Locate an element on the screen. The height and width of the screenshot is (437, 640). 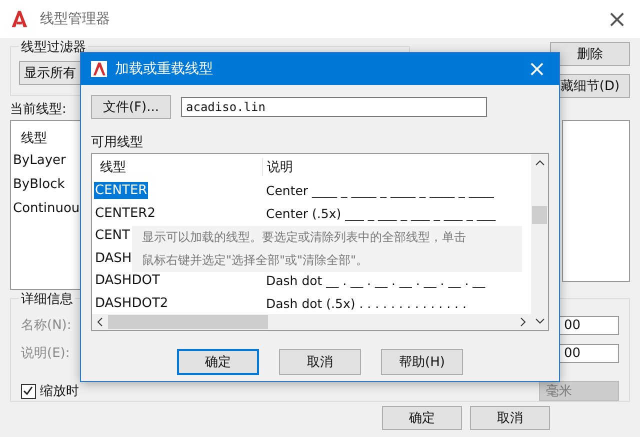
name-label: 名称(N): is located at coordinates (46, 325).